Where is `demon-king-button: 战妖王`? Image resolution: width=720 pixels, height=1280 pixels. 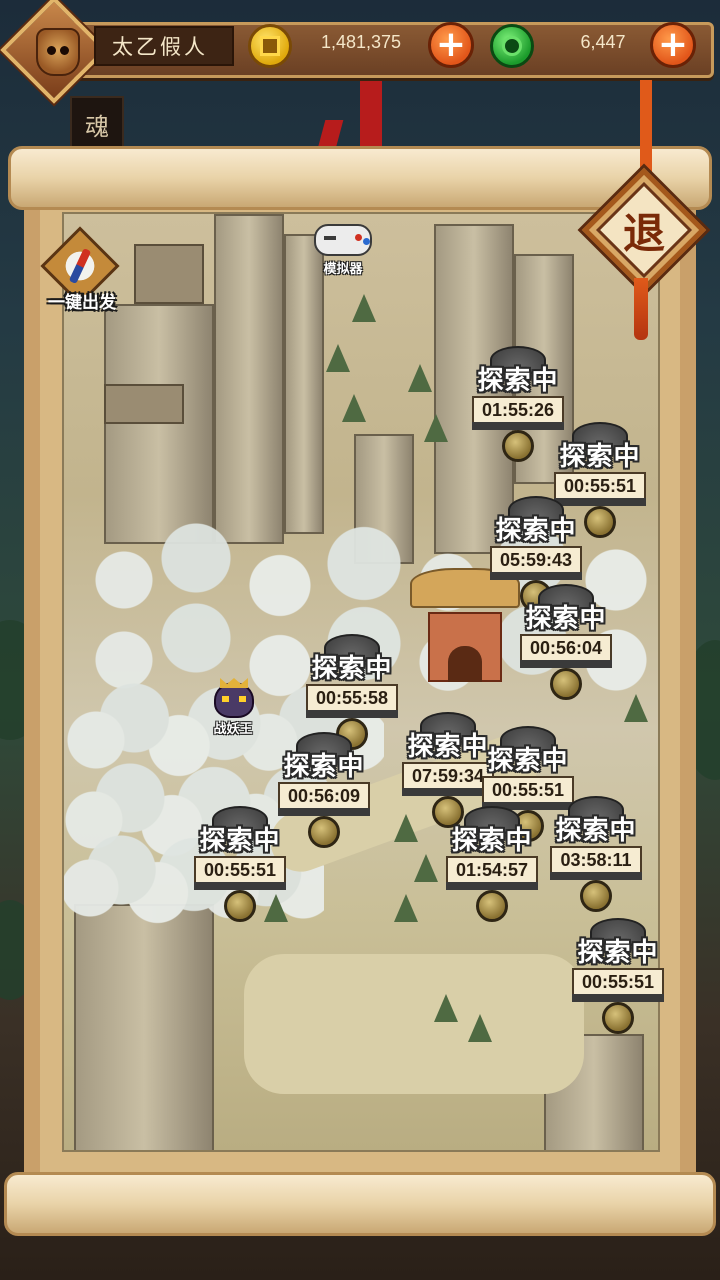 demon-king-button: 战妖王 is located at coordinates (233, 709).